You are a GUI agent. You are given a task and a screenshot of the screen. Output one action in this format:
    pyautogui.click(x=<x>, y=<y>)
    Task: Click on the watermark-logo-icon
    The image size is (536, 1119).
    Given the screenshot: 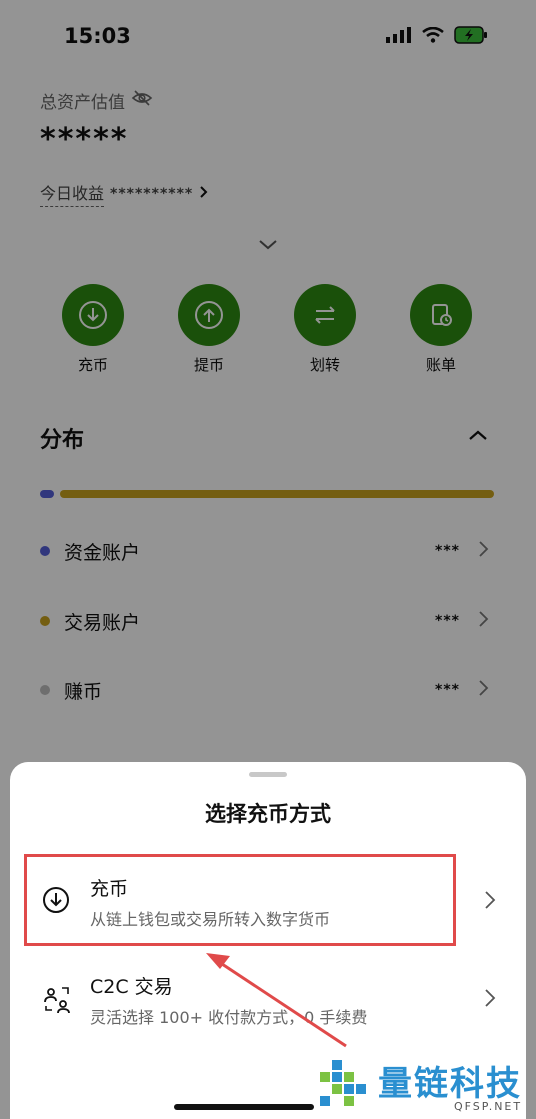 What is the action you would take?
    pyautogui.click(x=343, y=1083)
    